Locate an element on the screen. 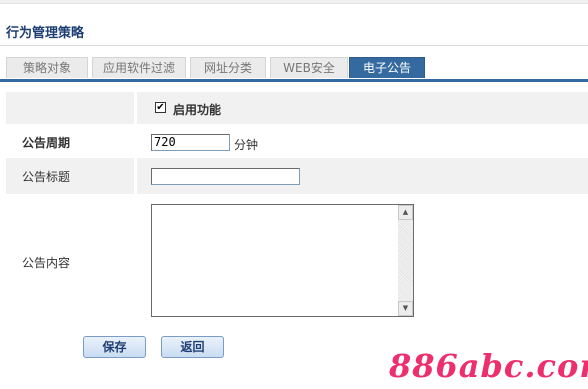  subject-label: 公告标题 is located at coordinates (46, 177).